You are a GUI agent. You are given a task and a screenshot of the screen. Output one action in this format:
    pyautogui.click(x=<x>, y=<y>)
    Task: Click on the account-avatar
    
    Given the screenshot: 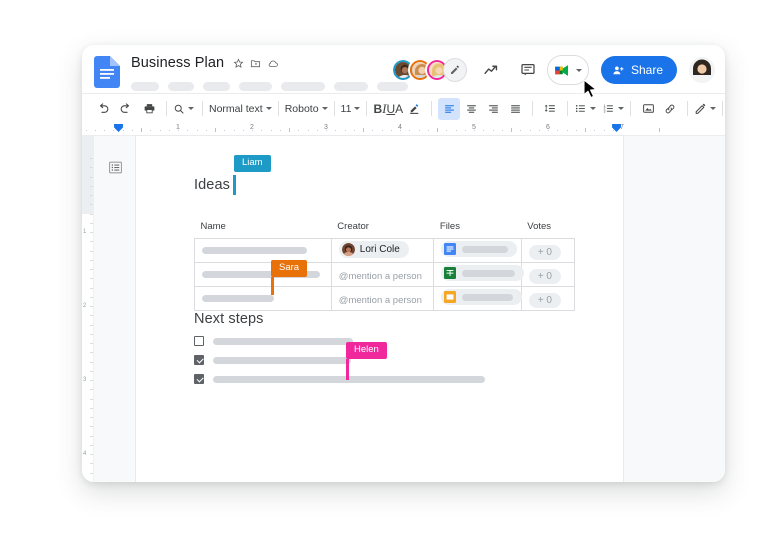 What is the action you would take?
    pyautogui.click(x=702, y=70)
    